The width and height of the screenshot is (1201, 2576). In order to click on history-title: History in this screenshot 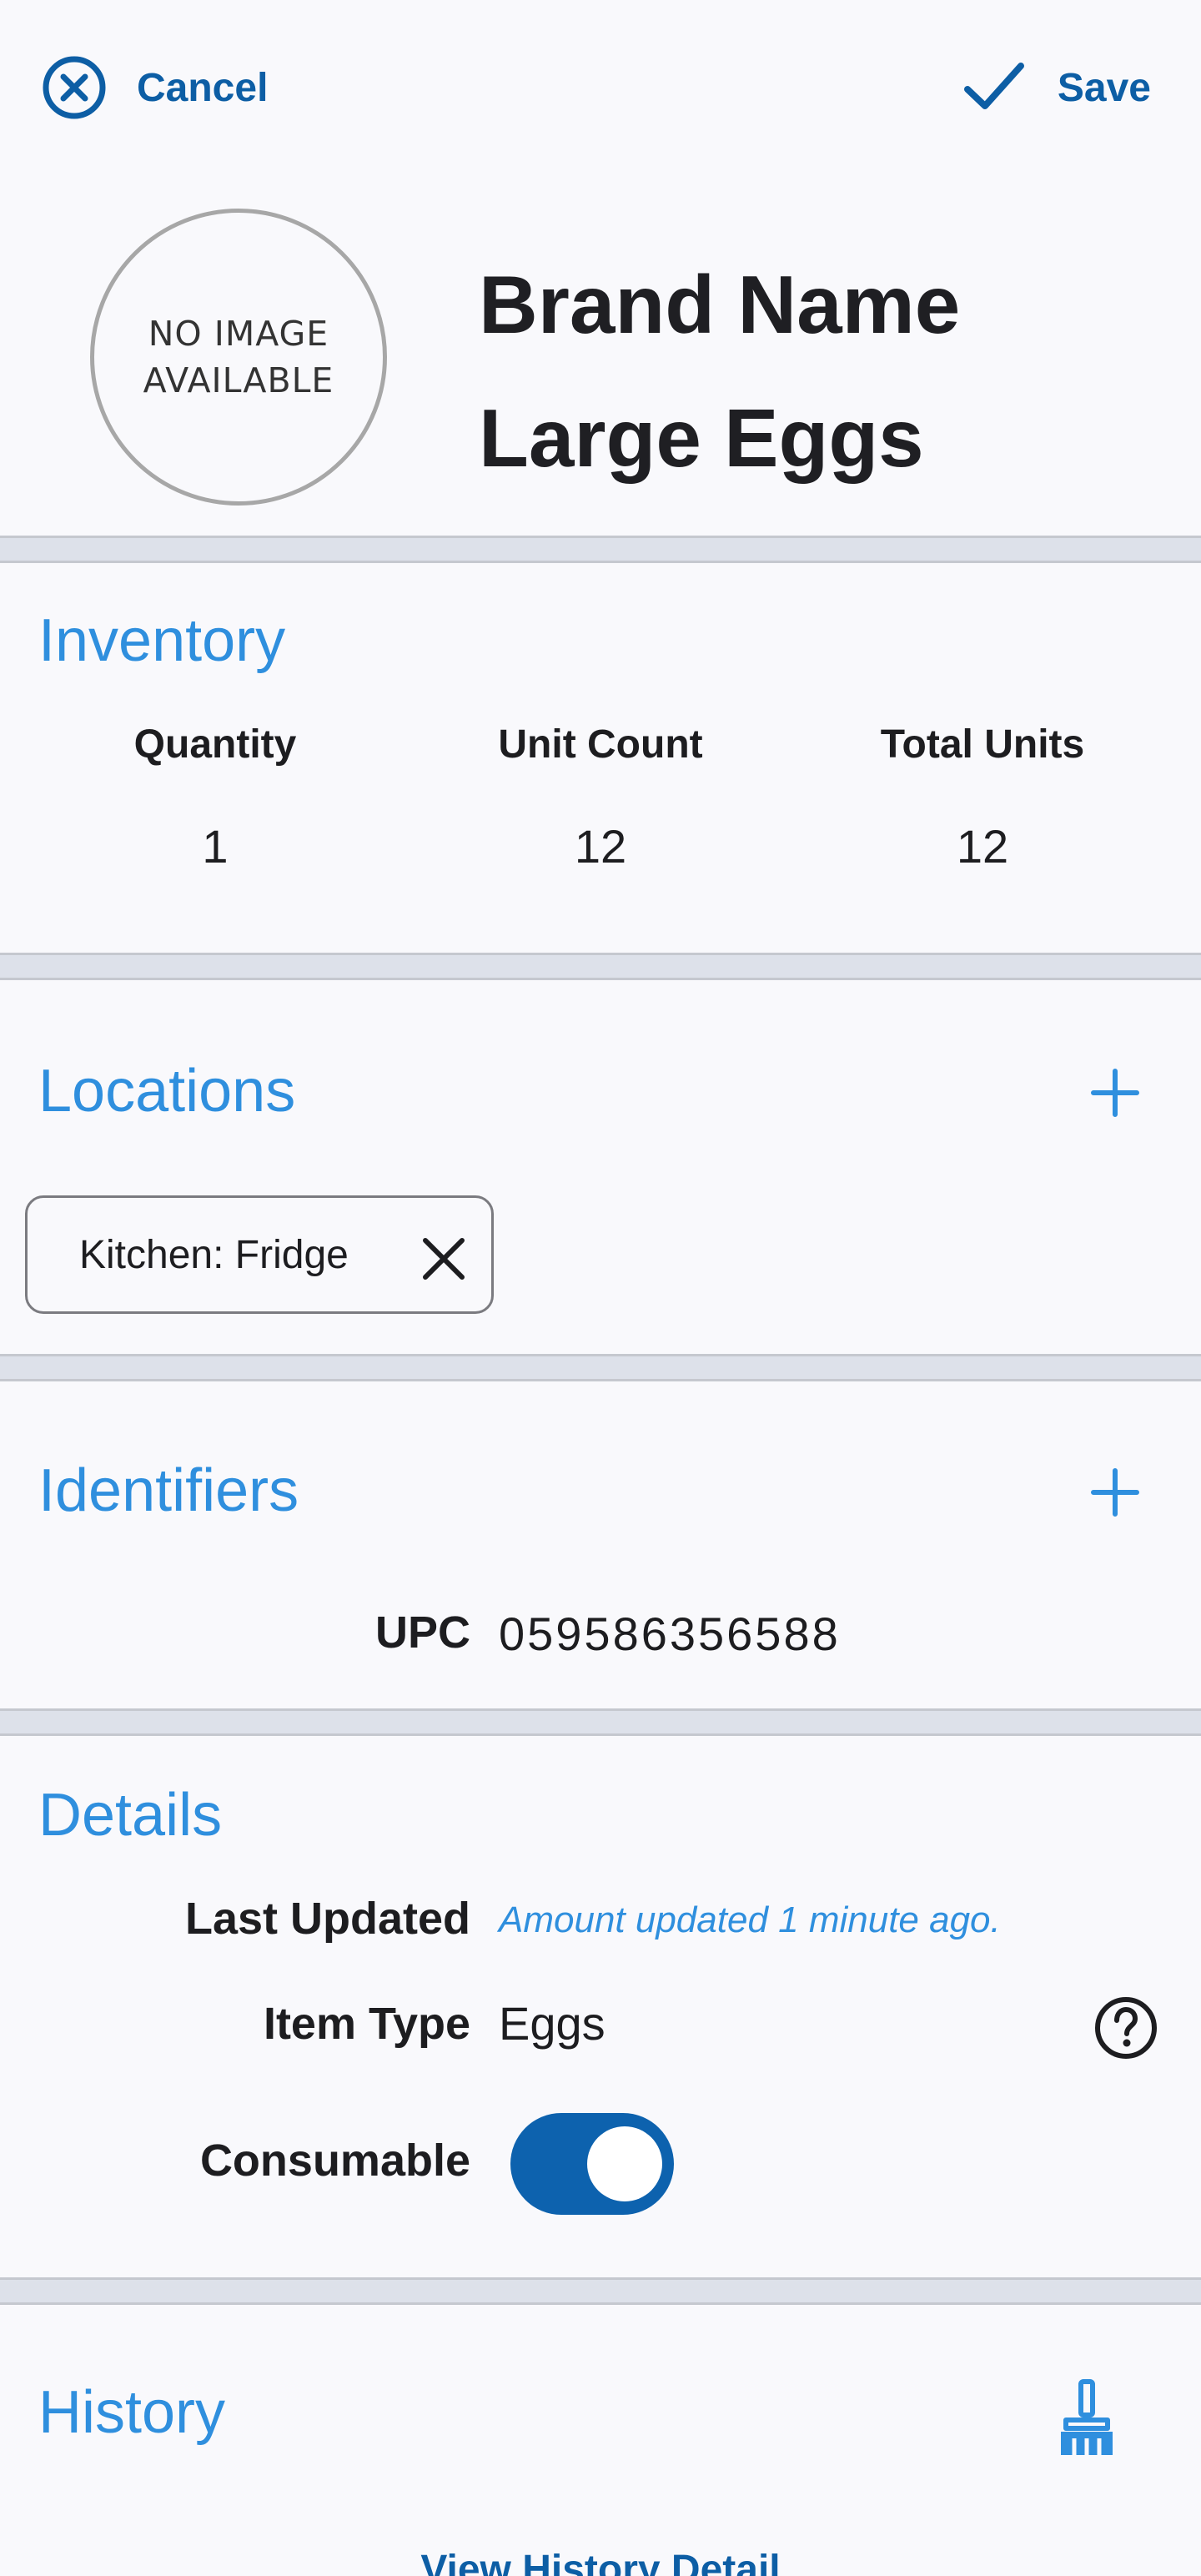, I will do `click(132, 2412)`.